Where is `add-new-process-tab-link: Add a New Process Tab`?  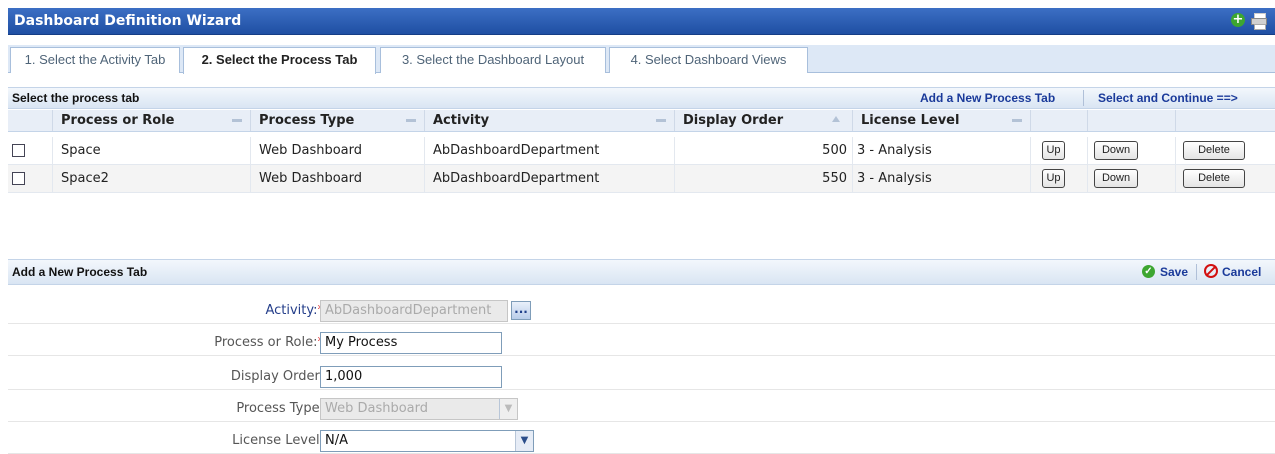 add-new-process-tab-link: Add a New Process Tab is located at coordinates (987, 98).